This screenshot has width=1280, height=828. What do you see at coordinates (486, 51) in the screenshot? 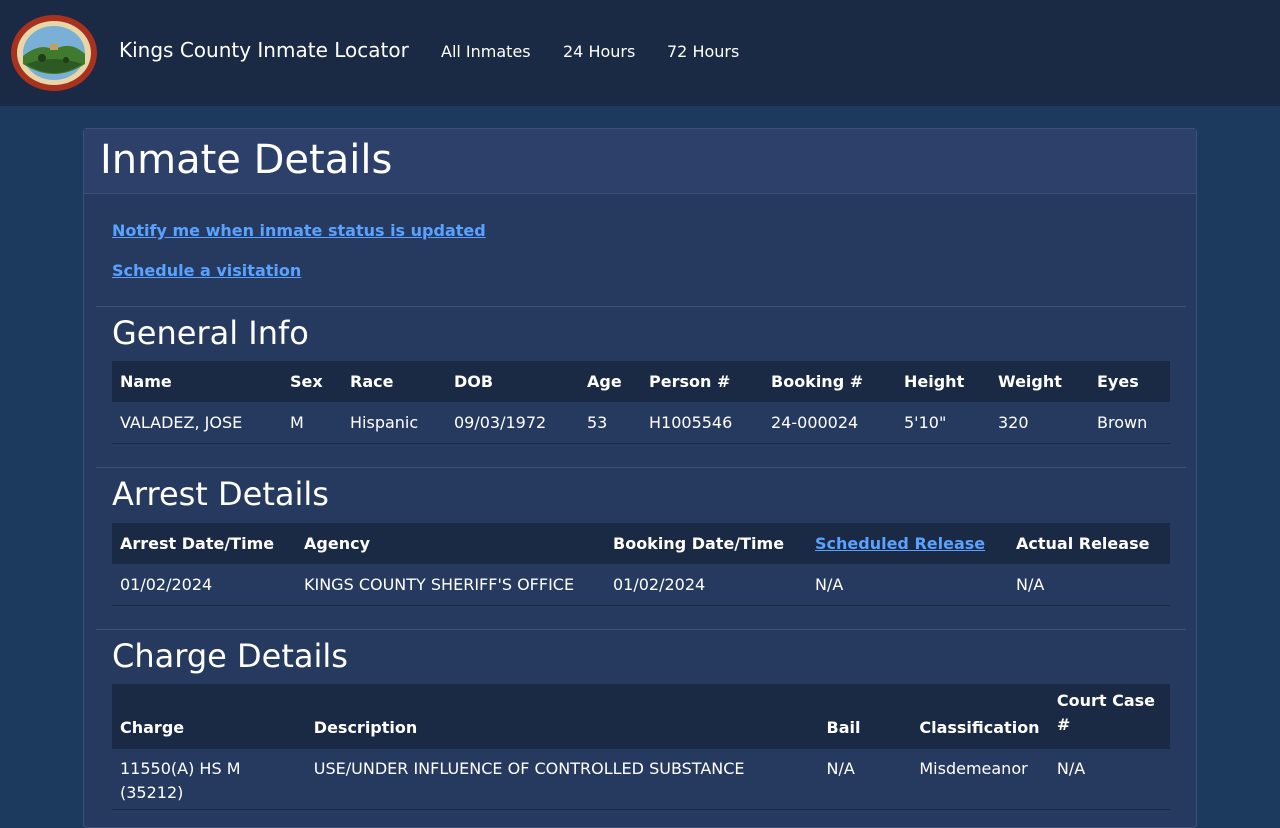
I see `nav-all-inmates: All Inmates` at bounding box center [486, 51].